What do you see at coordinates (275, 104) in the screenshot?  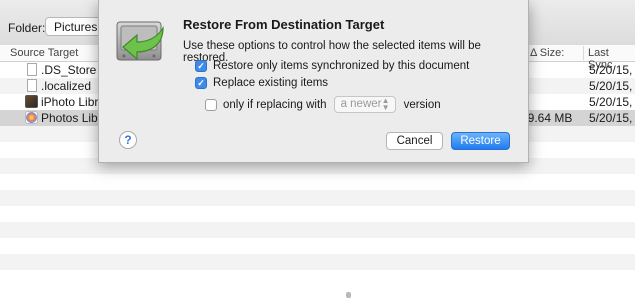 I see `option-label: only if replacing with` at bounding box center [275, 104].